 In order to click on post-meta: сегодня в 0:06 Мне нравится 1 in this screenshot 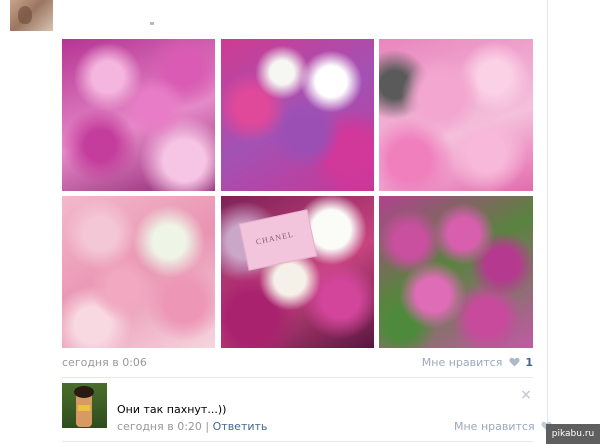, I will do `click(297, 364)`.